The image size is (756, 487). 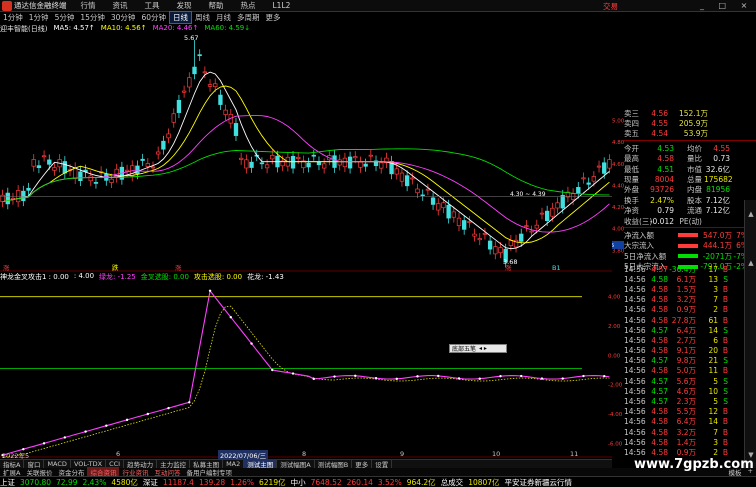 What do you see at coordinates (298, 482) in the screenshot?
I see `status-item: 中小` at bounding box center [298, 482].